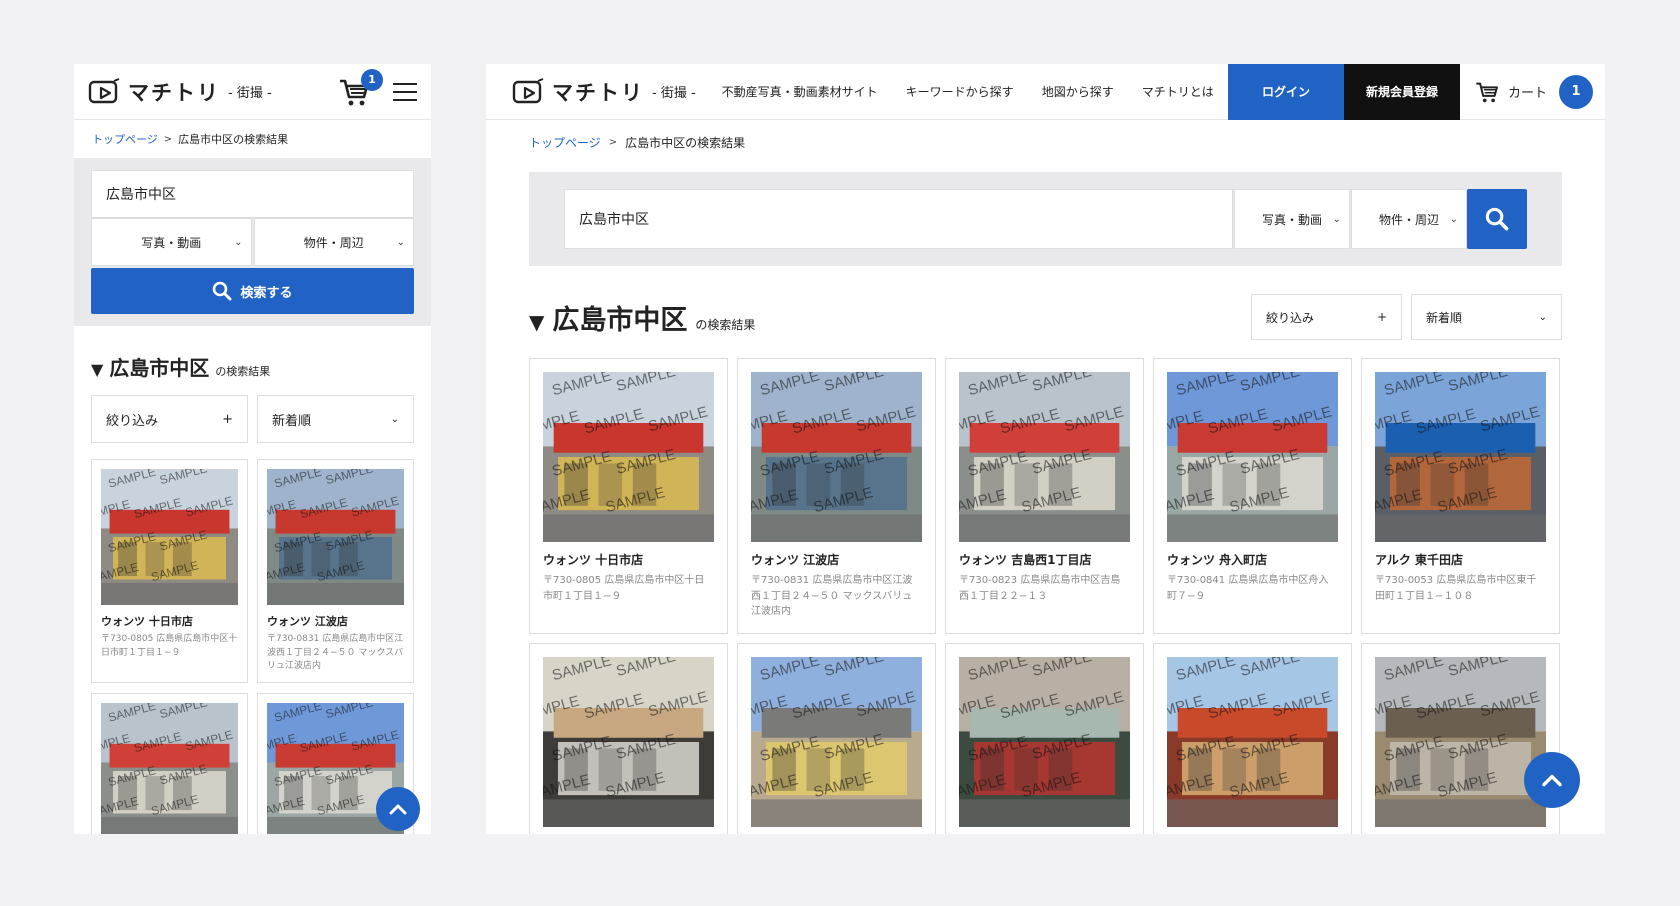 The height and width of the screenshot is (906, 1680). I want to click on mobile-header: マチトリ - 街撮 - 1, so click(252, 92).